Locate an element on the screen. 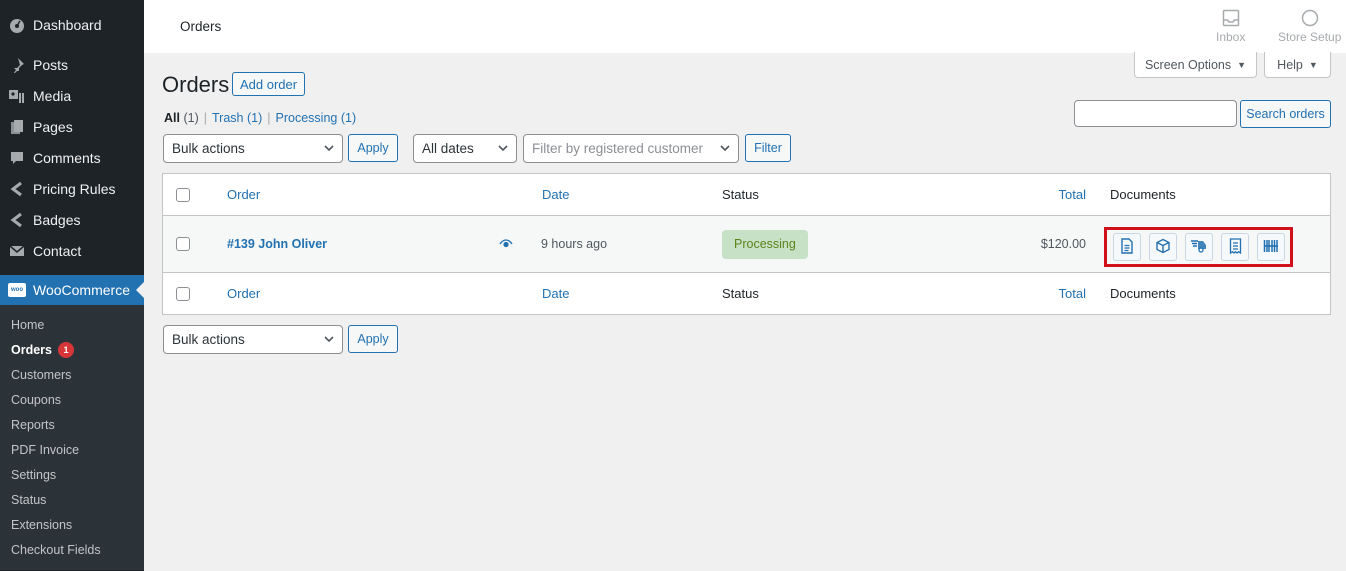 This screenshot has width=1346, height=571. sidebar-item-media: Media is located at coordinates (72, 95).